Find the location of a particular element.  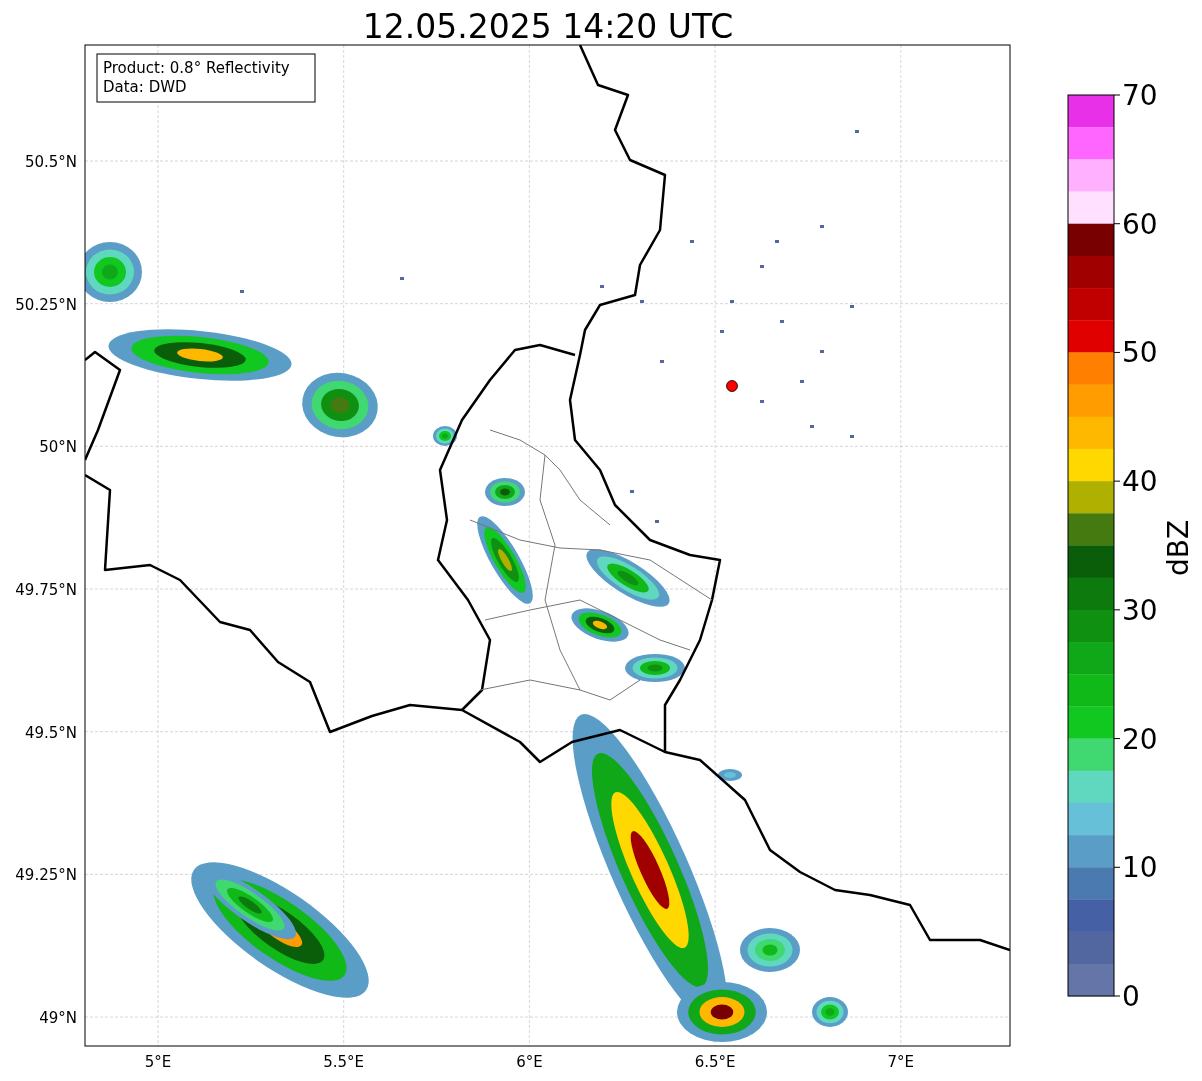

legend-text: Product: 0.8° Reflectivity is located at coordinates (196, 68).